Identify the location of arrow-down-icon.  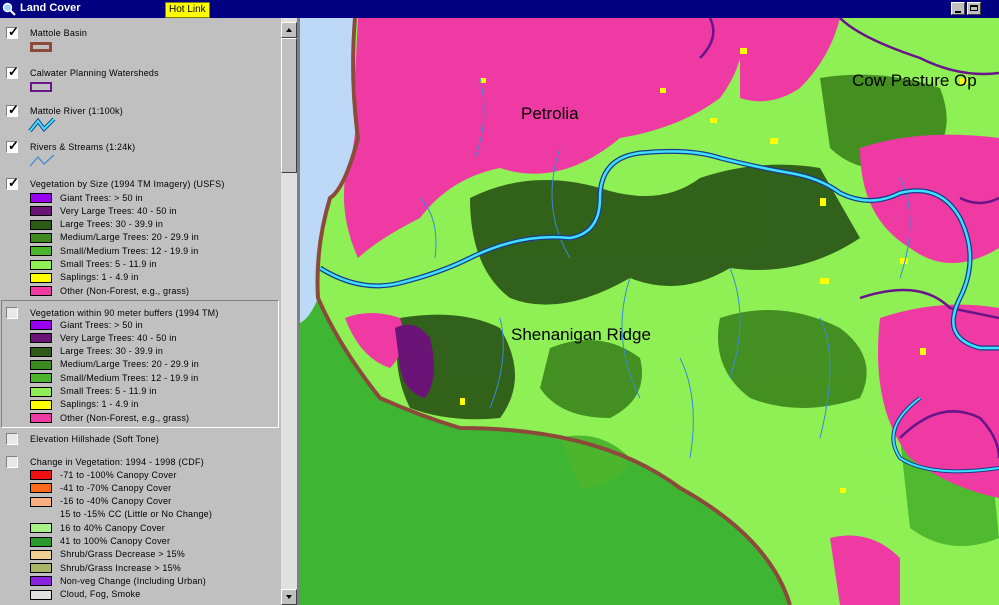
(289, 597).